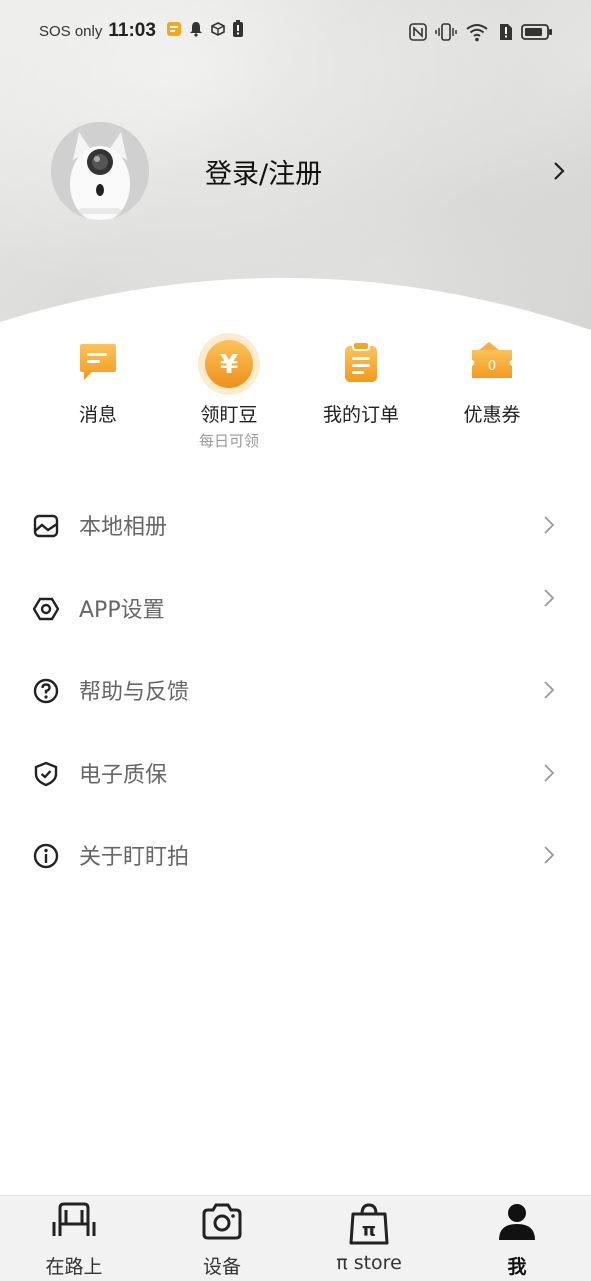 This screenshot has height=1281, width=591. Describe the element at coordinates (174, 31) in the screenshot. I see `notification-app-icon` at that location.